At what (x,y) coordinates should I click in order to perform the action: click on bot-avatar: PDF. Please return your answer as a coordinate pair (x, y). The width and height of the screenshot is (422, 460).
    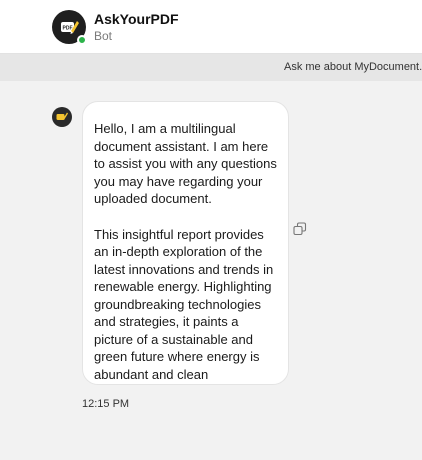
    Looking at the image, I should click on (69, 27).